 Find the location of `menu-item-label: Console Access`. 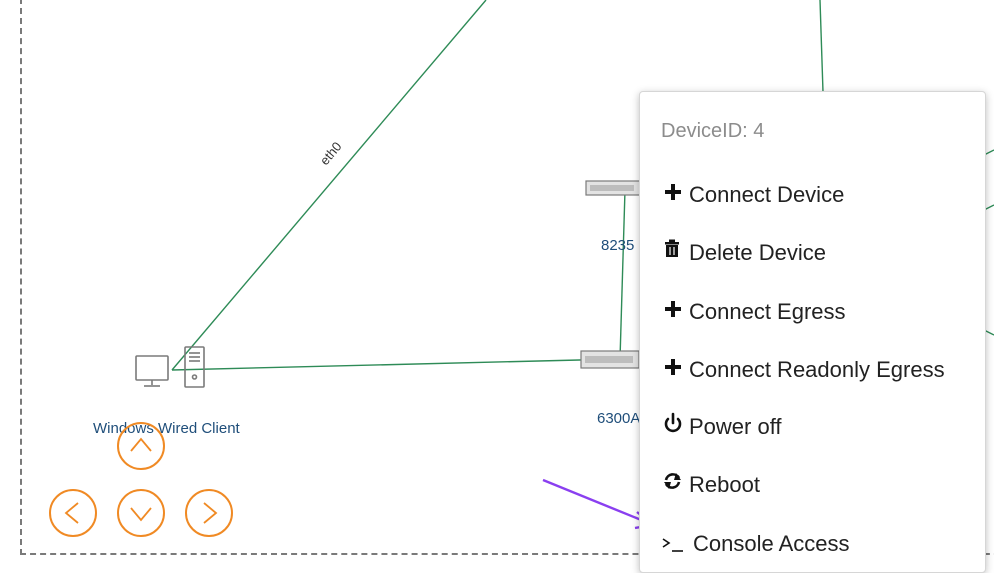

menu-item-label: Console Access is located at coordinates (771, 543).